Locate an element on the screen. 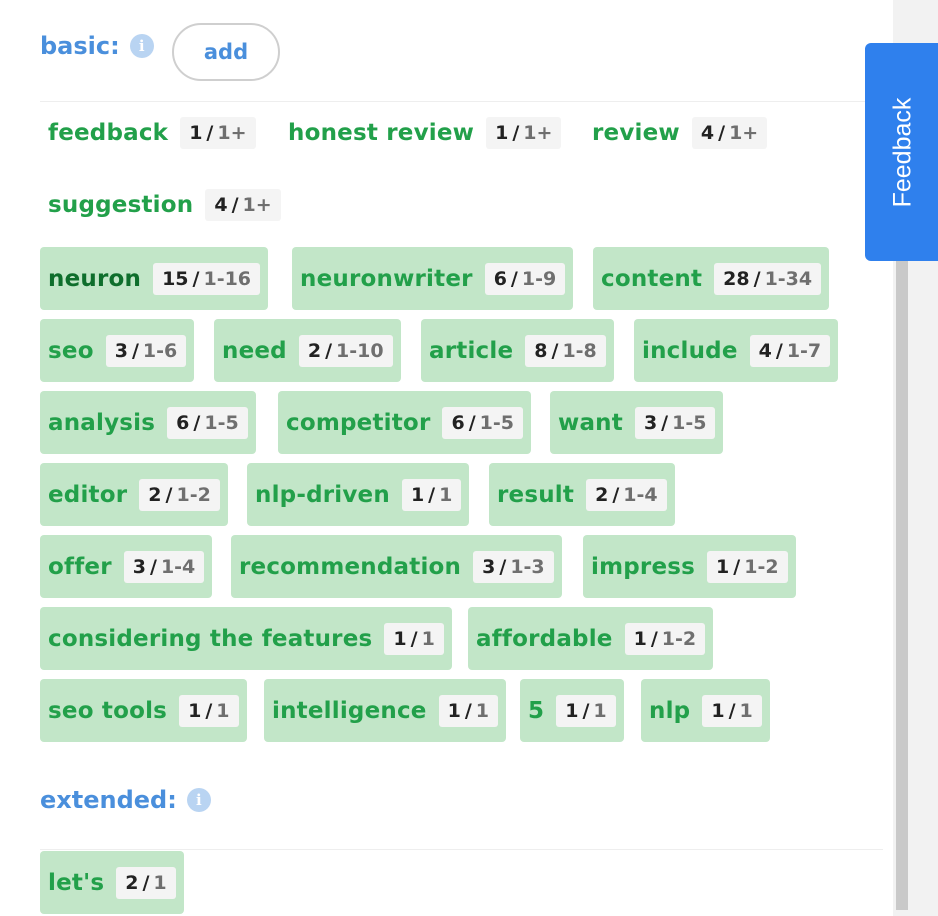  term-label: 5 is located at coordinates (536, 710).